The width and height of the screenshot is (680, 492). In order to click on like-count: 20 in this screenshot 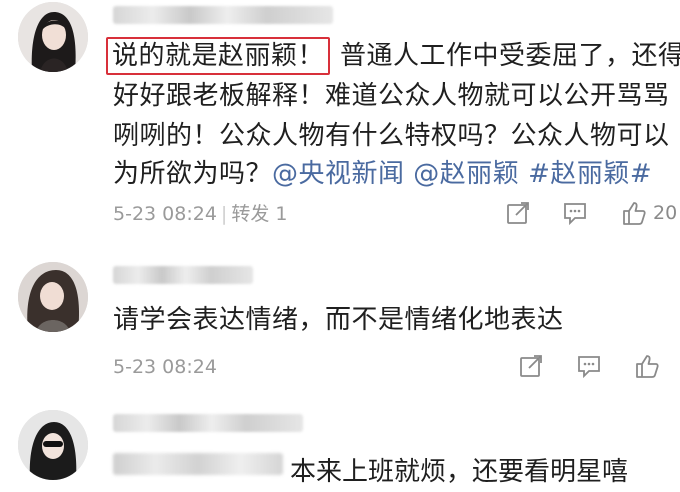, I will do `click(665, 213)`.